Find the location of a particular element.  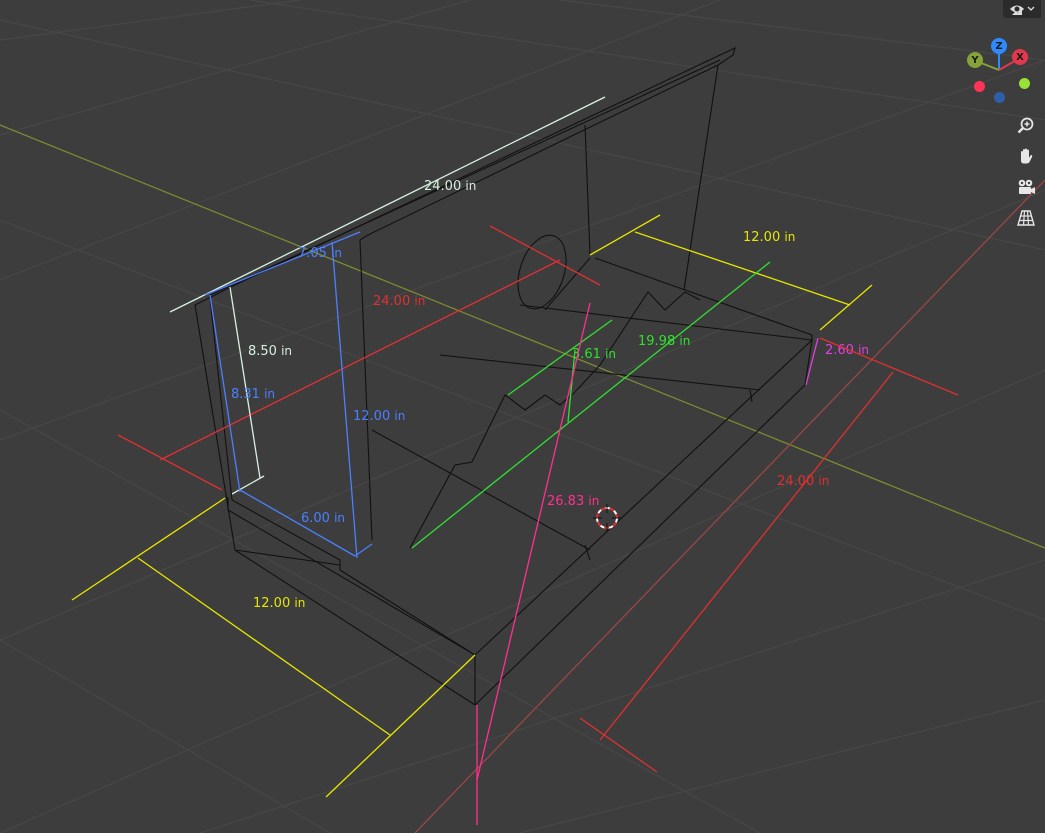

svg-text: 26.83 in is located at coordinates (573, 501).